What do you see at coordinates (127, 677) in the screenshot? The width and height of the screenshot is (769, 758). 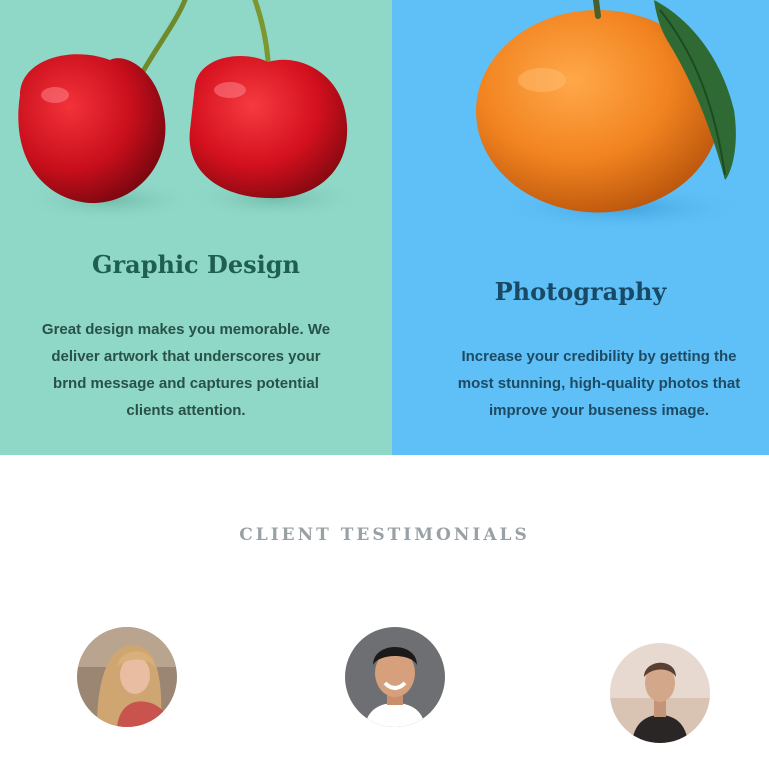 I see `client-avatar-woman-blonde` at bounding box center [127, 677].